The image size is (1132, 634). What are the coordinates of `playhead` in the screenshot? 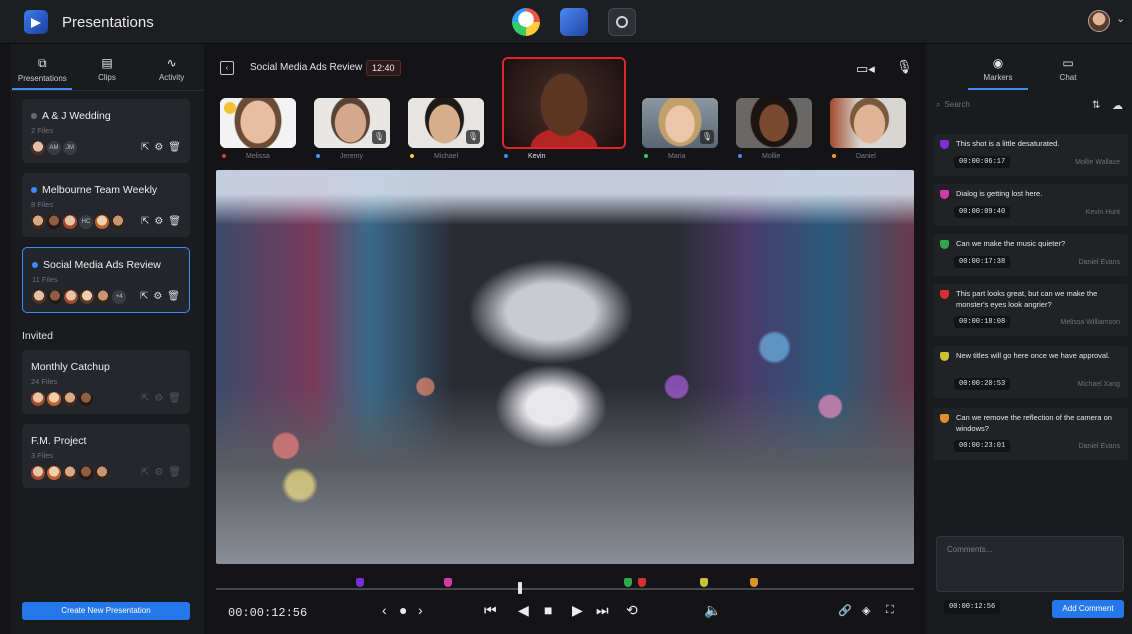 It's located at (520, 588).